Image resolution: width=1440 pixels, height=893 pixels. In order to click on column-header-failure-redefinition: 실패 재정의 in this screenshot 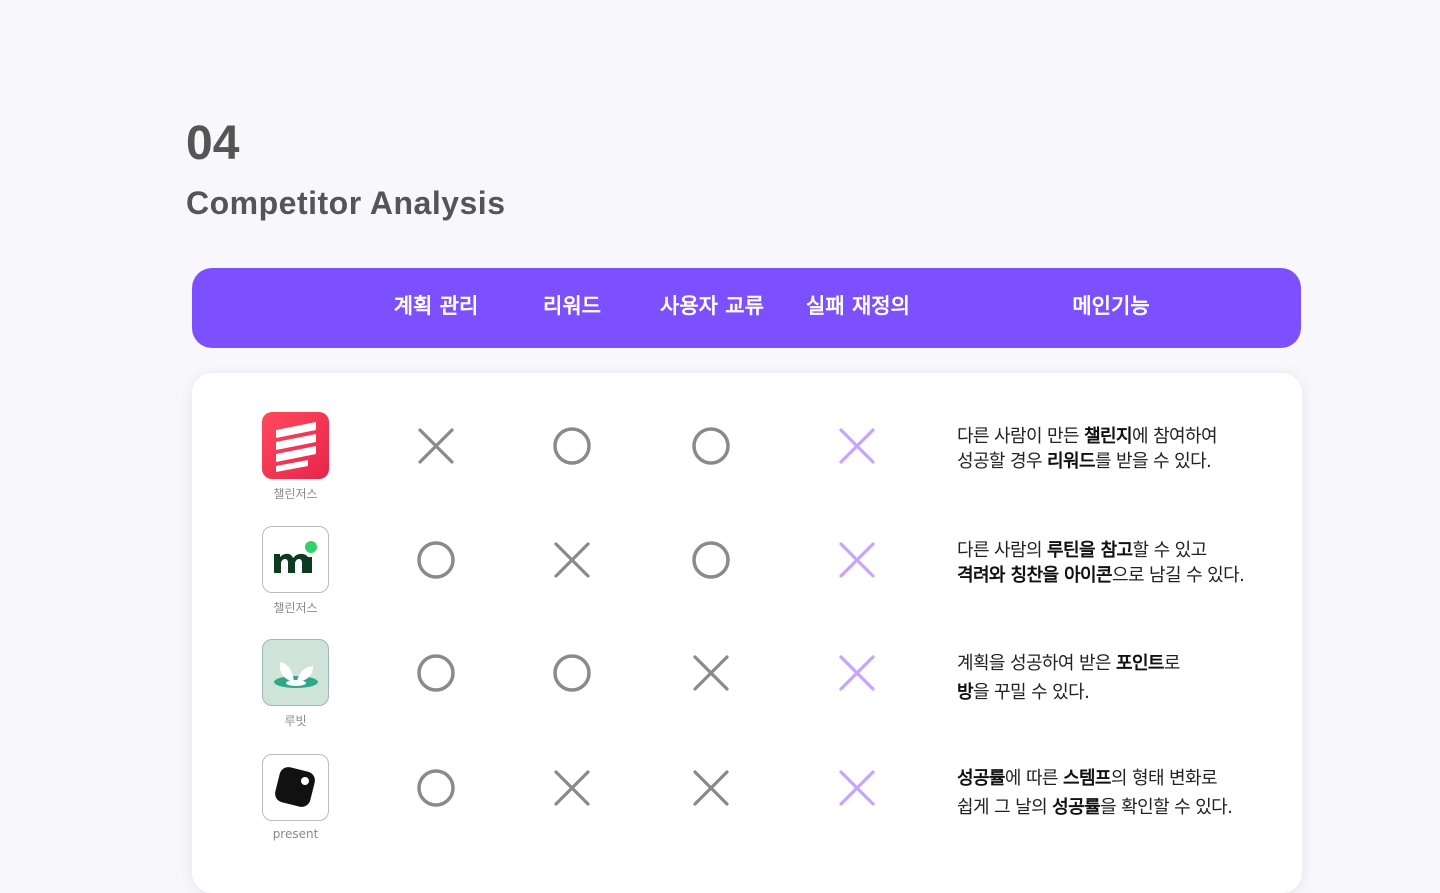, I will do `click(858, 306)`.